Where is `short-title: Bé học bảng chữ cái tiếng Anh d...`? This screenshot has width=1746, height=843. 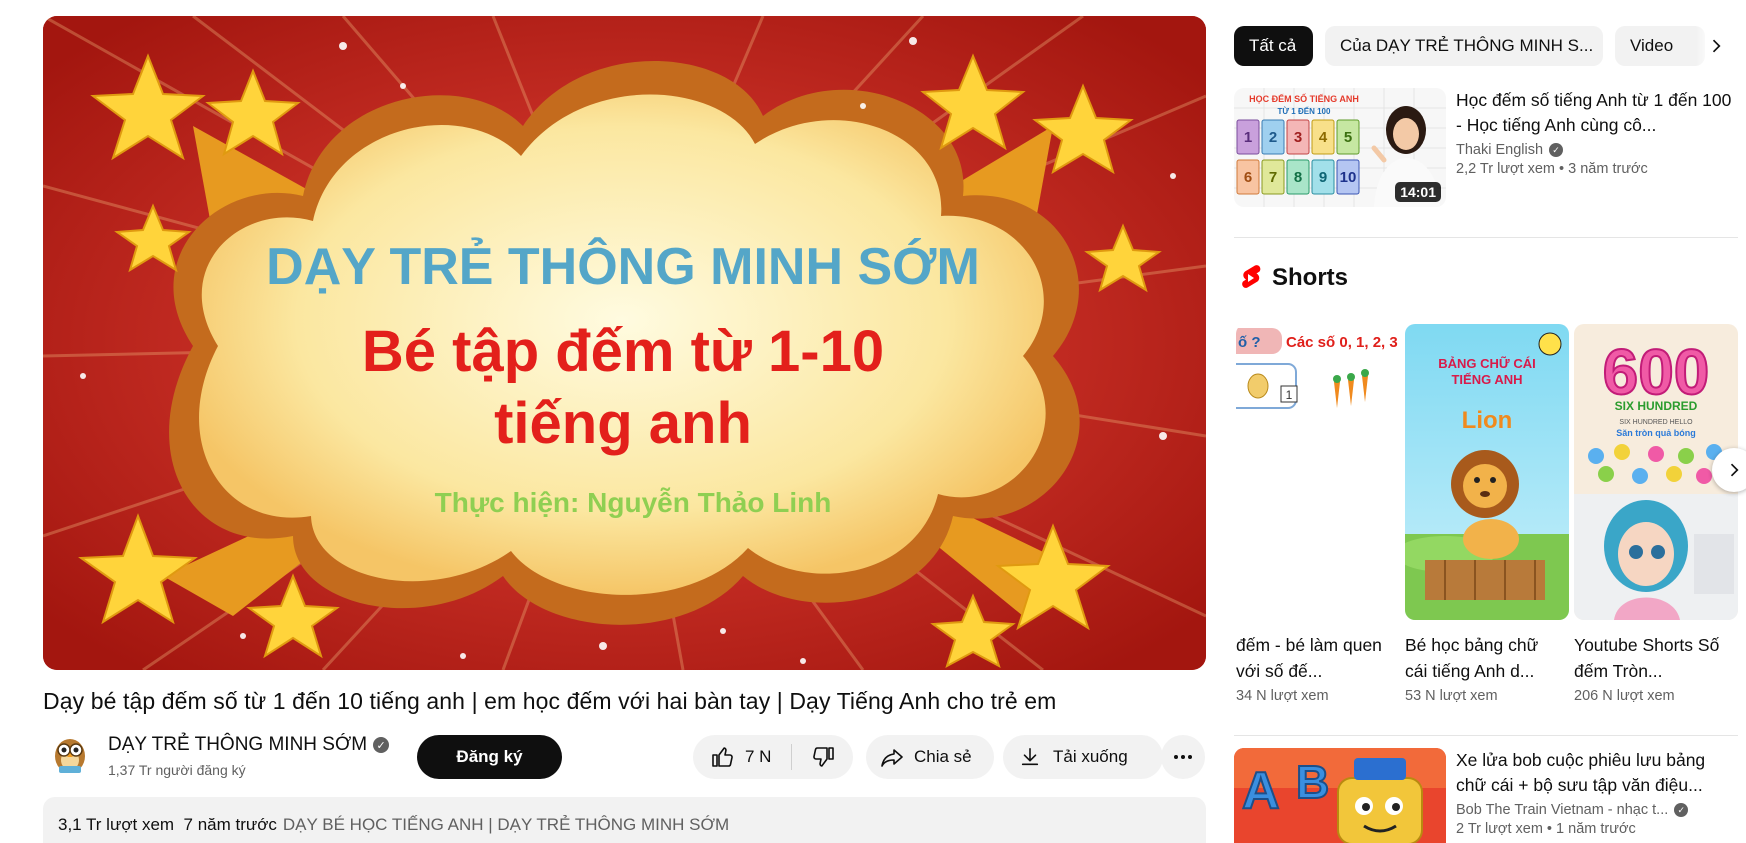
short-title: Bé học bảng chữ cái tiếng Anh d... is located at coordinates (1485, 658).